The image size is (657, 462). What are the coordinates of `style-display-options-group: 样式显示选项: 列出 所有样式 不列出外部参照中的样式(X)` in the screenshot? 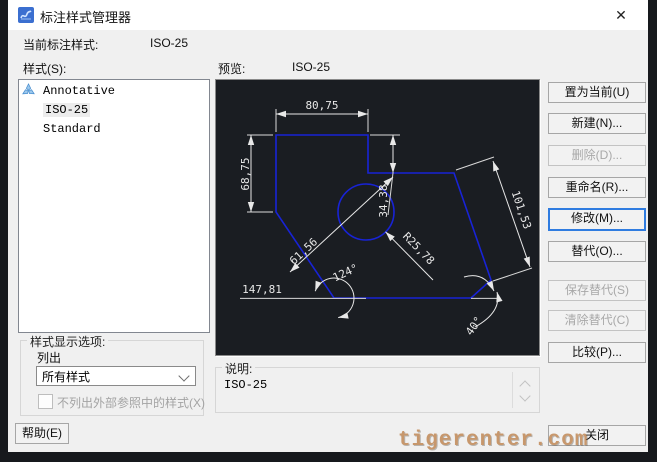 It's located at (112, 374).